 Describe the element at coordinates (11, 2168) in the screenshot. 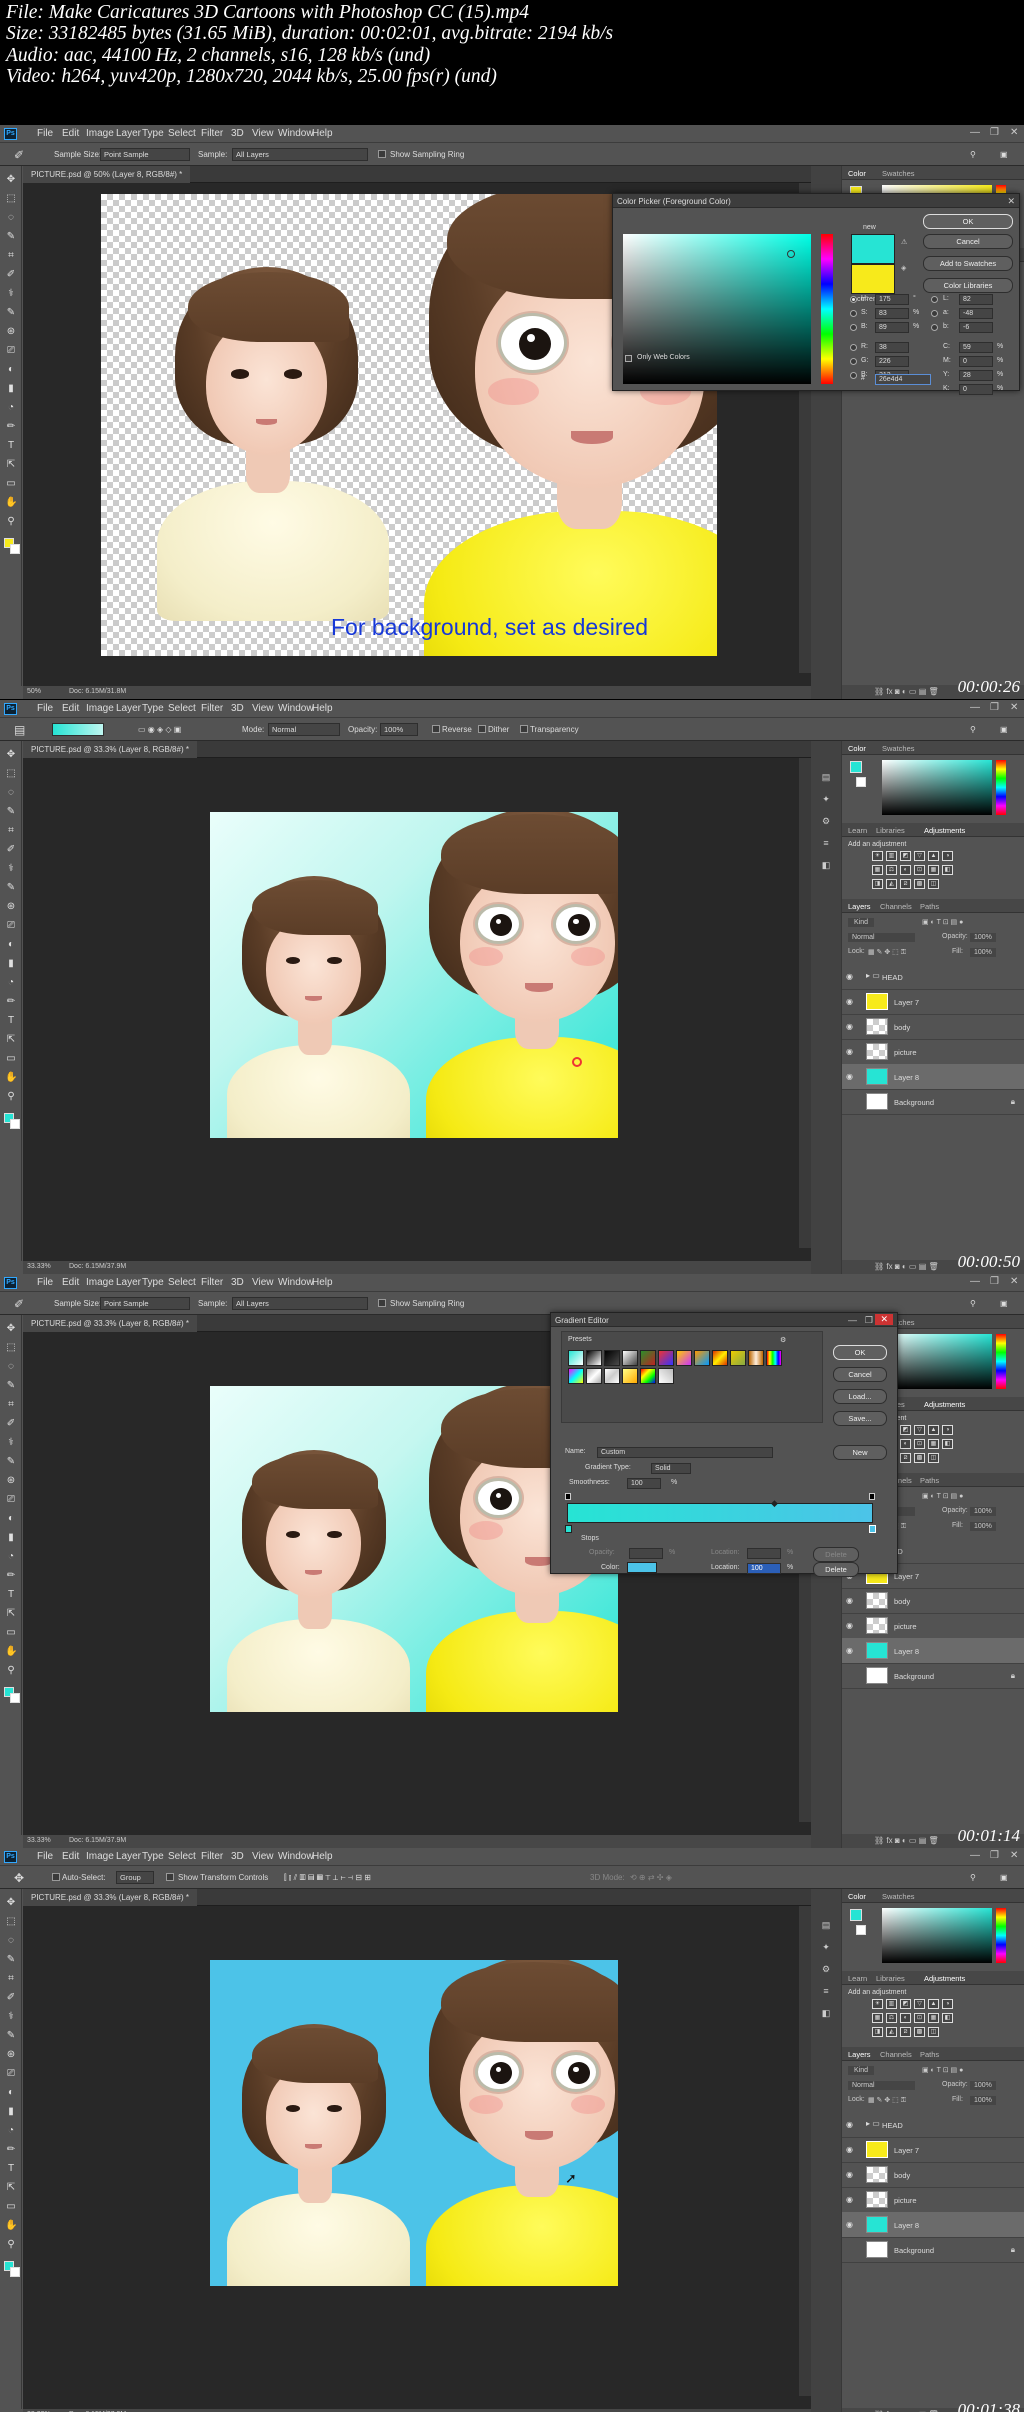

I see `tool-icon: T` at that location.